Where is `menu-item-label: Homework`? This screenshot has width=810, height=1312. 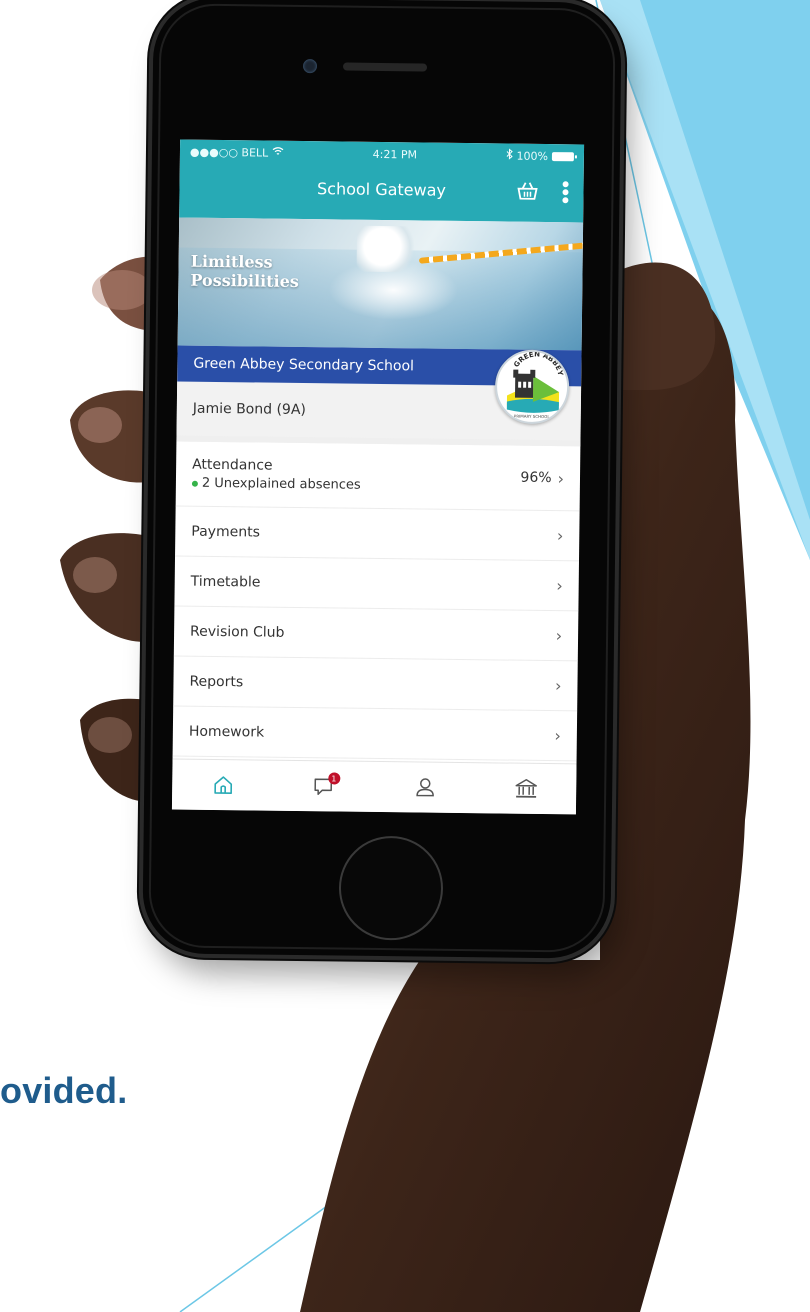
menu-item-label: Homework is located at coordinates (226, 732).